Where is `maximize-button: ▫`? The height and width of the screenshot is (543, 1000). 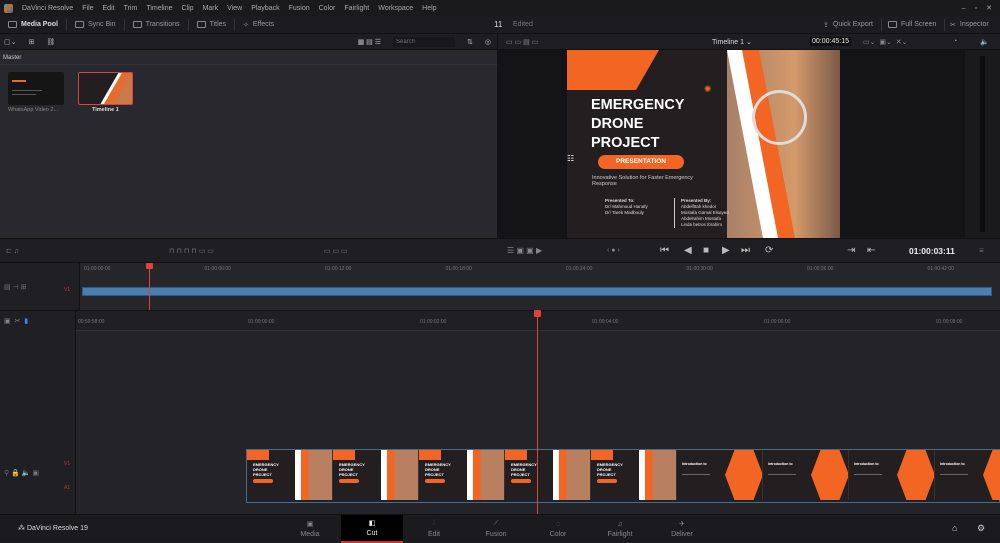
maximize-button: ▫ is located at coordinates (976, 8).